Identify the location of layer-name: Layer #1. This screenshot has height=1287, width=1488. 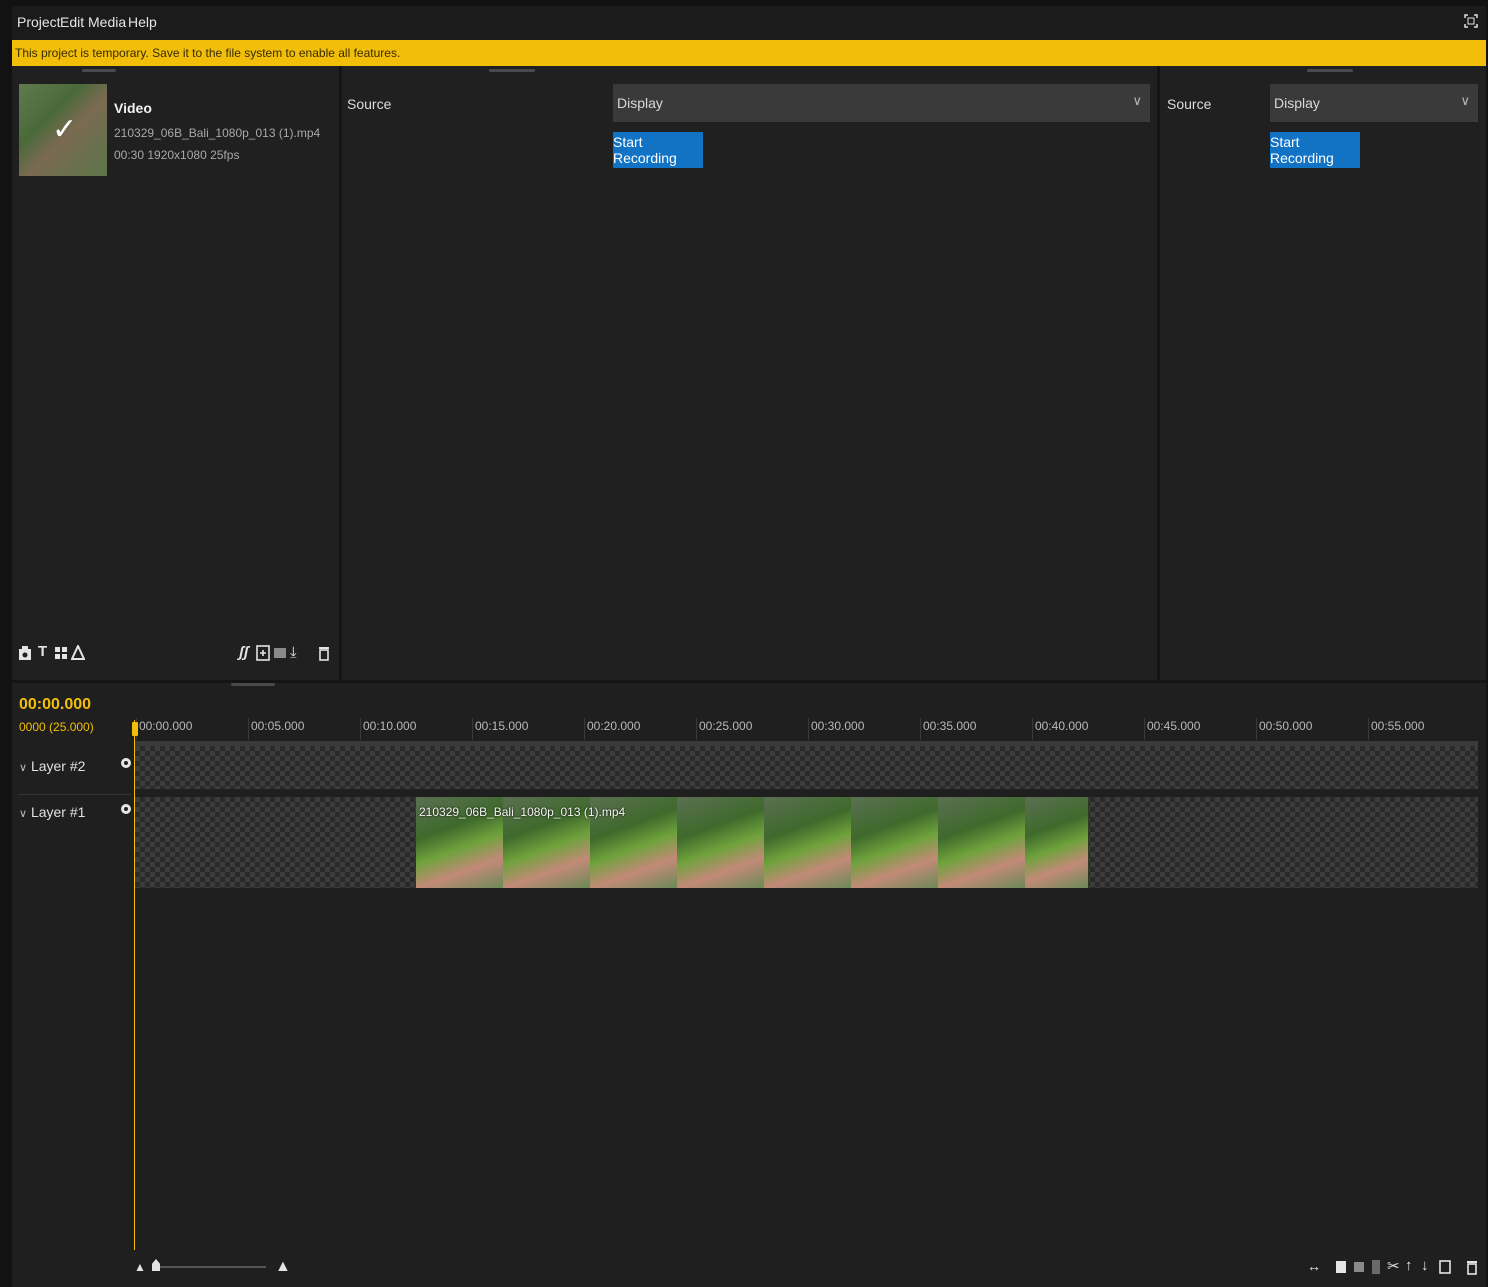
(58, 812).